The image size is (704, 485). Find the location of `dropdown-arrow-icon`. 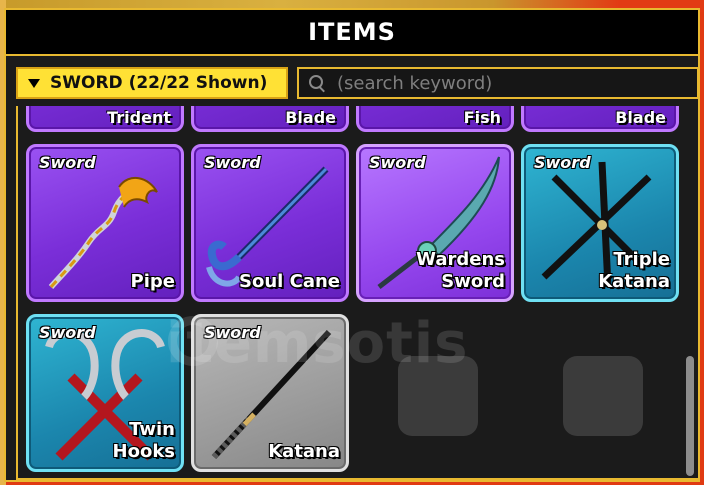

dropdown-arrow-icon is located at coordinates (34, 83).